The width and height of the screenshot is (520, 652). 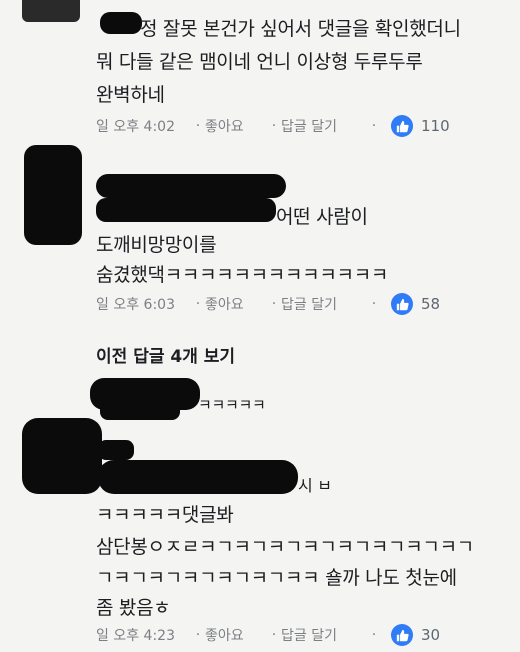 I want to click on comment-time: 일 오후 6:03, so click(x=143, y=304).